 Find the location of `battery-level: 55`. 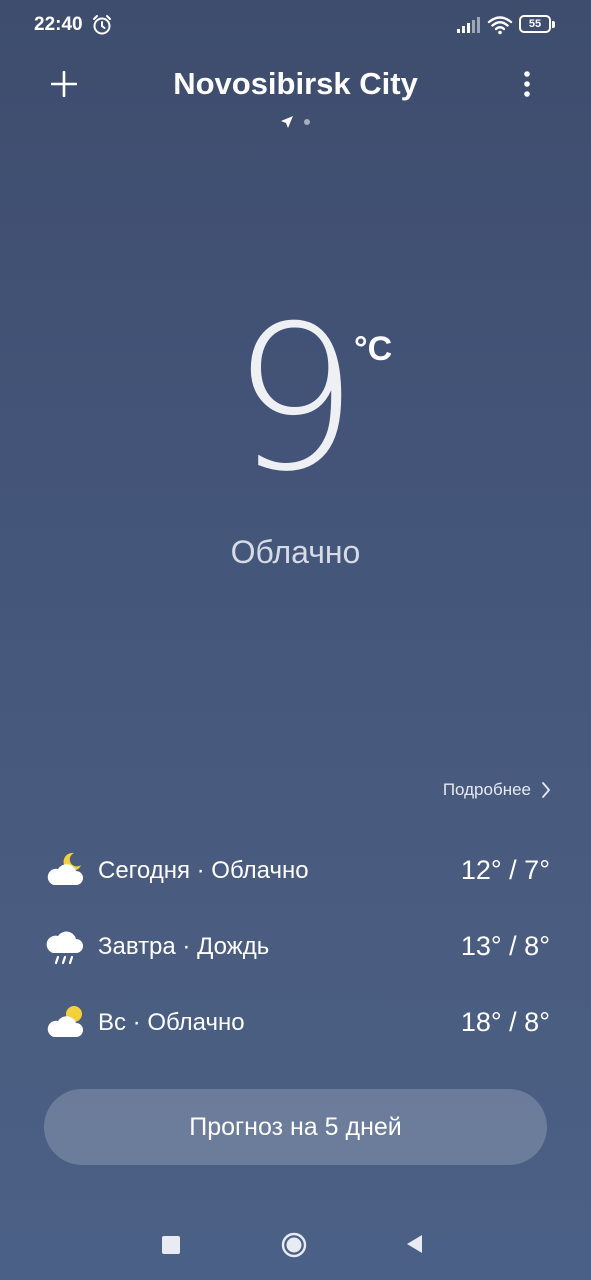

battery-level: 55 is located at coordinates (535, 23).